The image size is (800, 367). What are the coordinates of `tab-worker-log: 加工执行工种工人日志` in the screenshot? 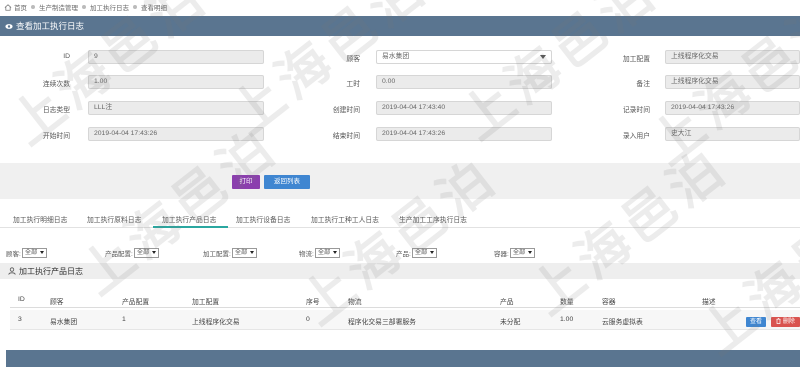 It's located at (345, 219).